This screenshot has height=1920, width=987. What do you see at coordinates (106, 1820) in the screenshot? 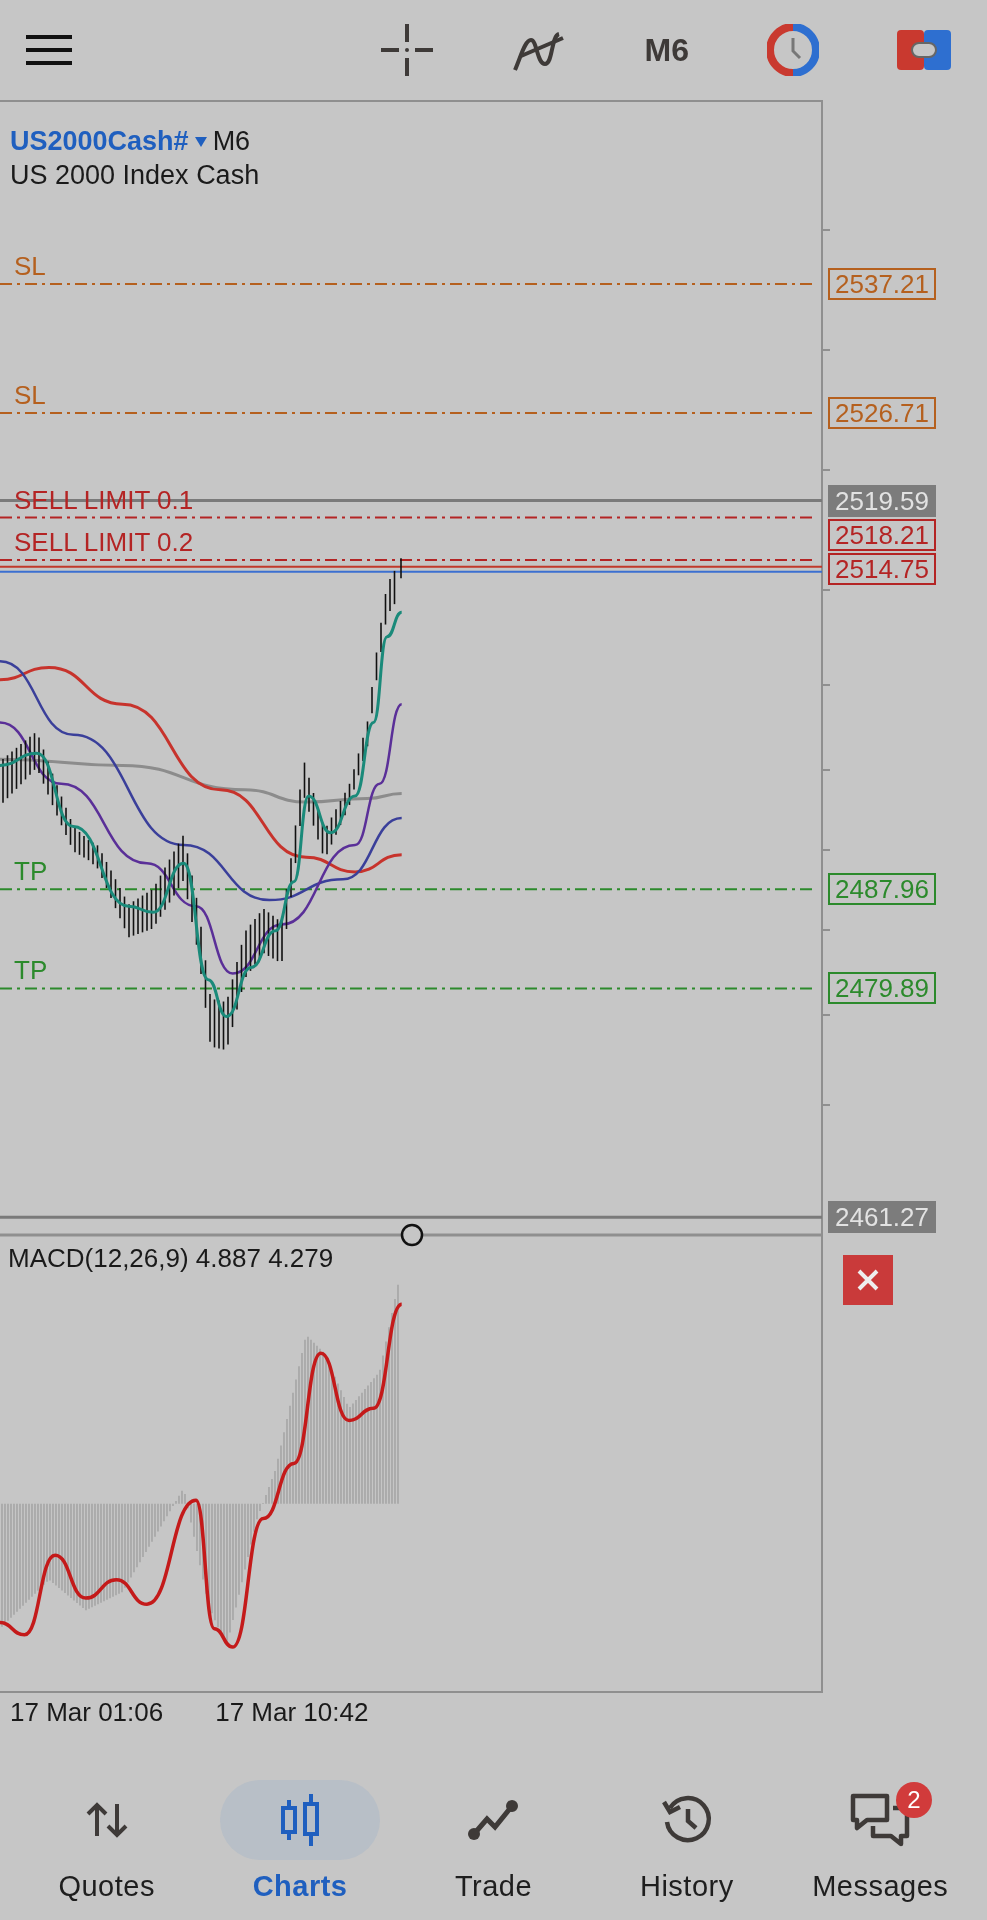
I see `arrows-icon` at bounding box center [106, 1820].